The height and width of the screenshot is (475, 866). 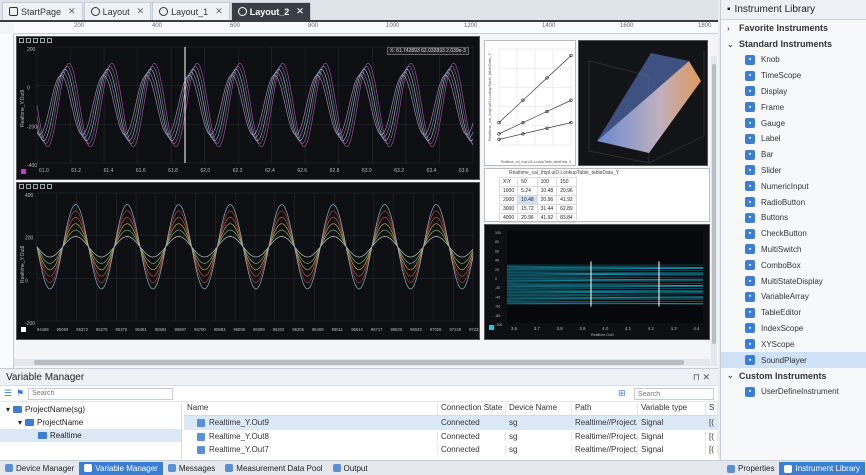 What do you see at coordinates (508, 200) in the screenshot?
I see `table-cell: 2000` at bounding box center [508, 200].